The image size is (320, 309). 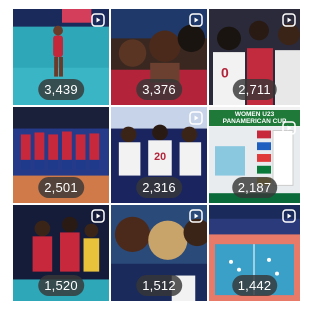 What do you see at coordinates (61, 285) in the screenshot?
I see `view-count: 1,520` at bounding box center [61, 285].